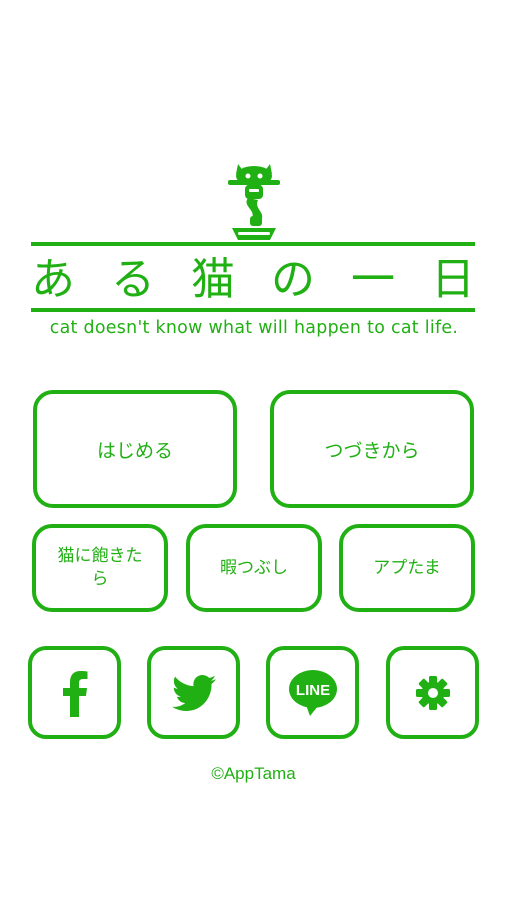  I want to click on title-char: 猫, so click(213, 279).